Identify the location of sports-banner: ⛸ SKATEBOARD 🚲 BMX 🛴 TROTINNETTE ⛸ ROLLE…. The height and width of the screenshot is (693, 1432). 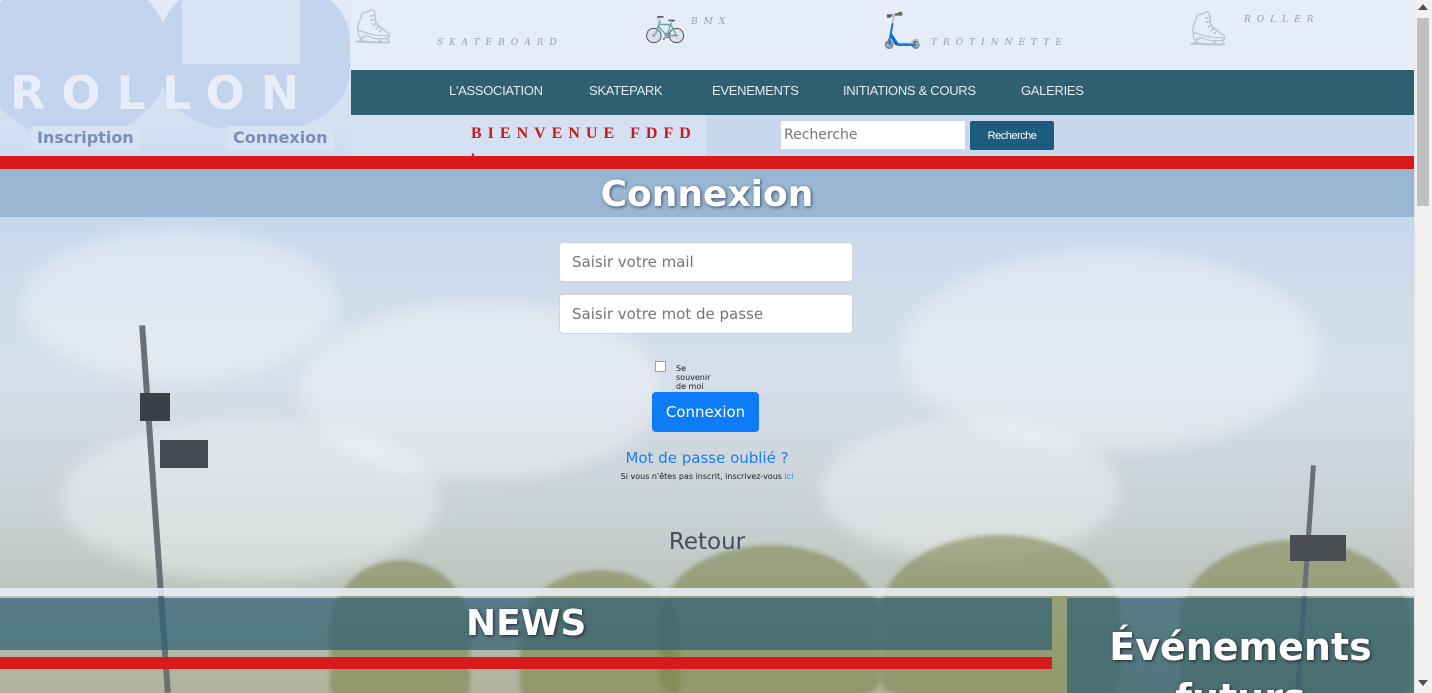
(882, 35).